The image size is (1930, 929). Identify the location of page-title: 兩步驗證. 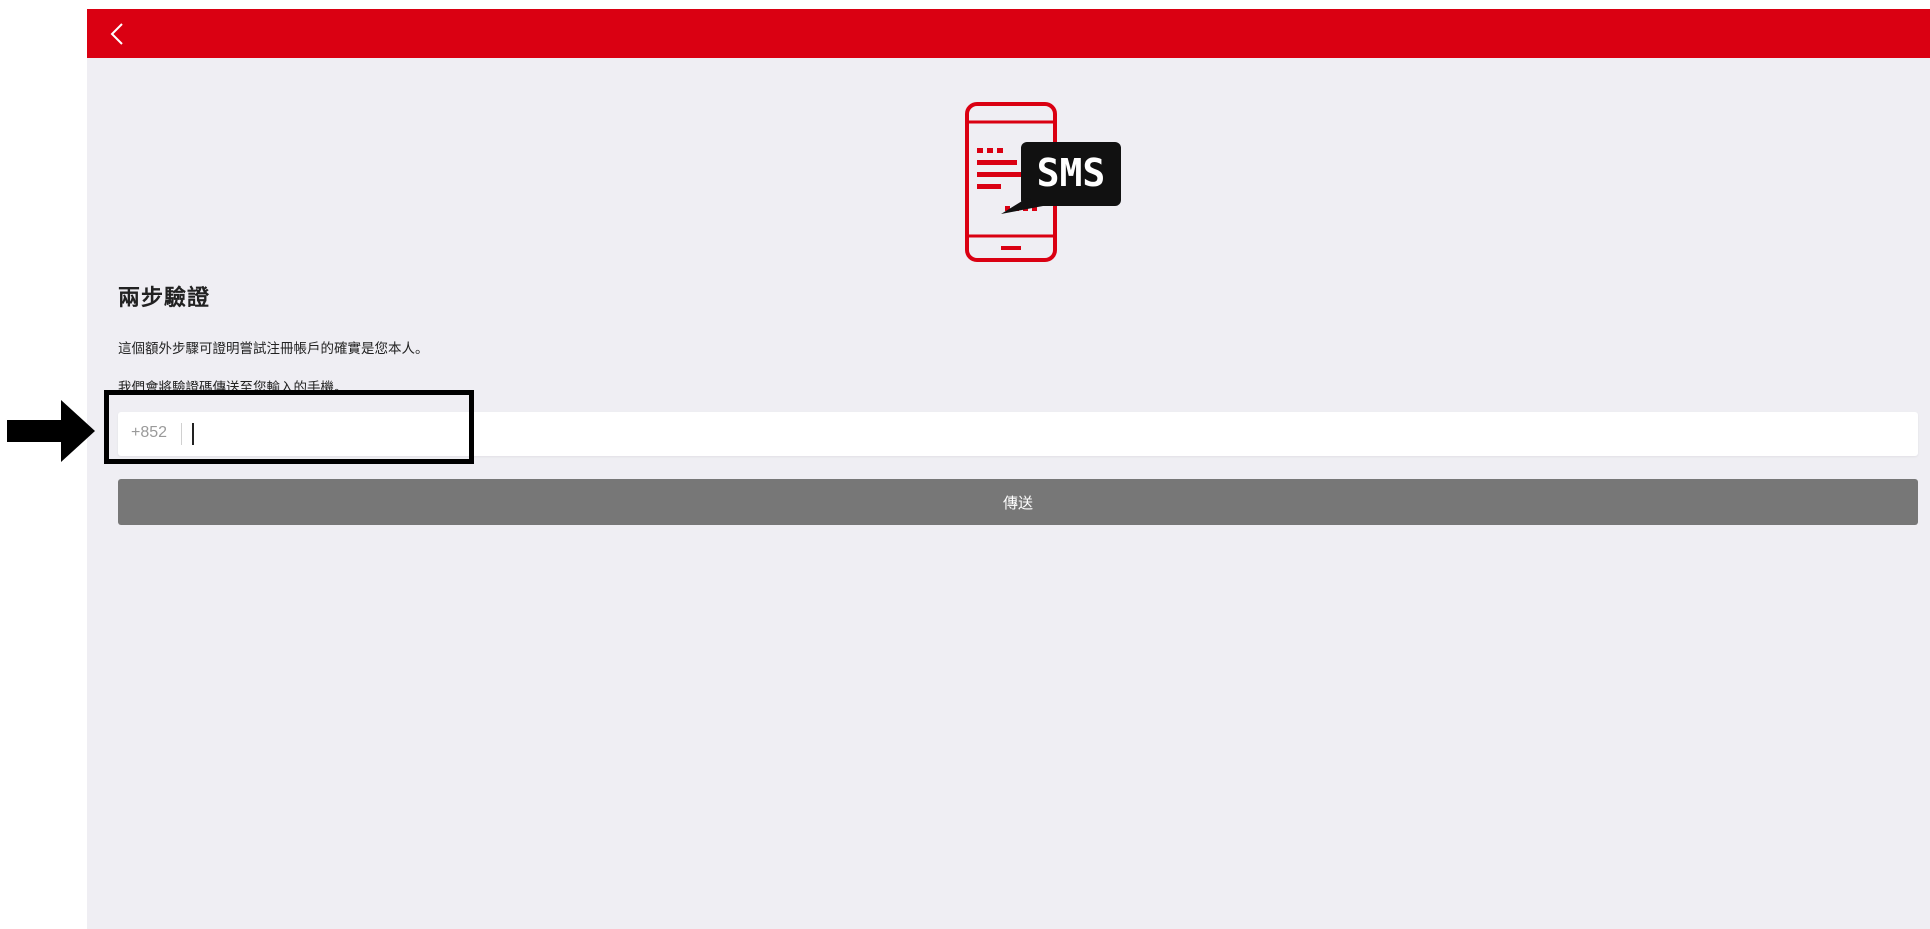
(164, 298).